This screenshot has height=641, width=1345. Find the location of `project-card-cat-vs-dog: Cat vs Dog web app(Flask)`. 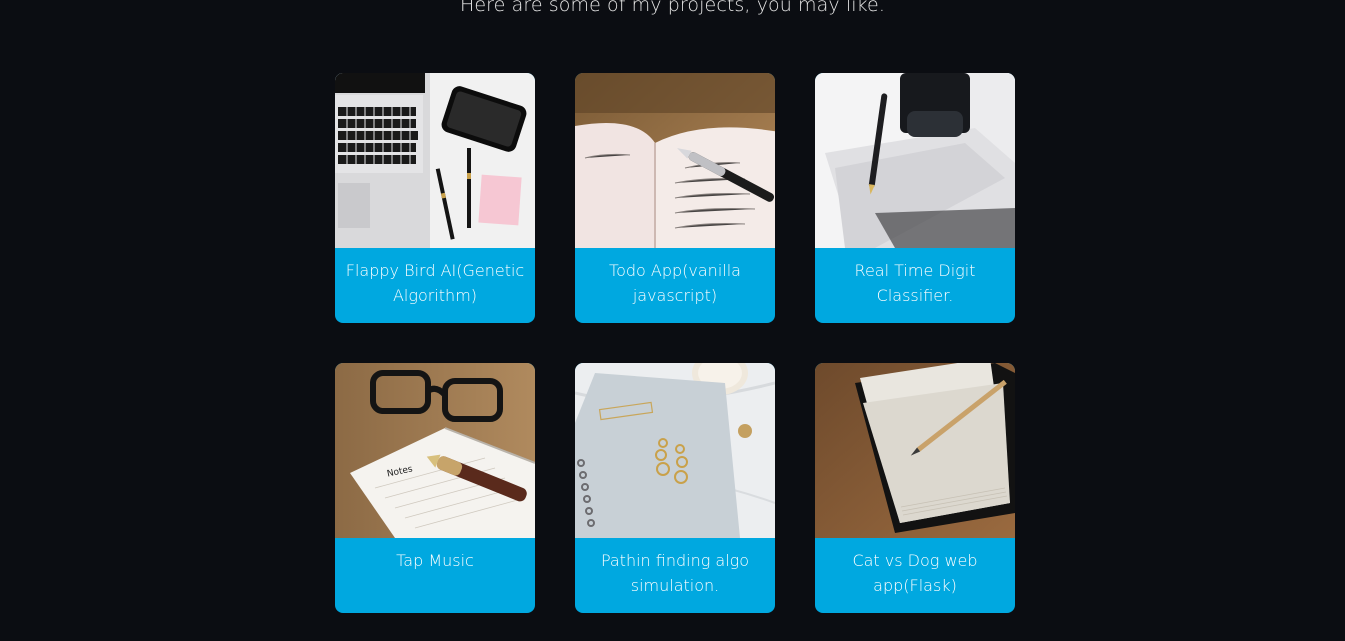

project-card-cat-vs-dog: Cat vs Dog web app(Flask) is located at coordinates (915, 488).